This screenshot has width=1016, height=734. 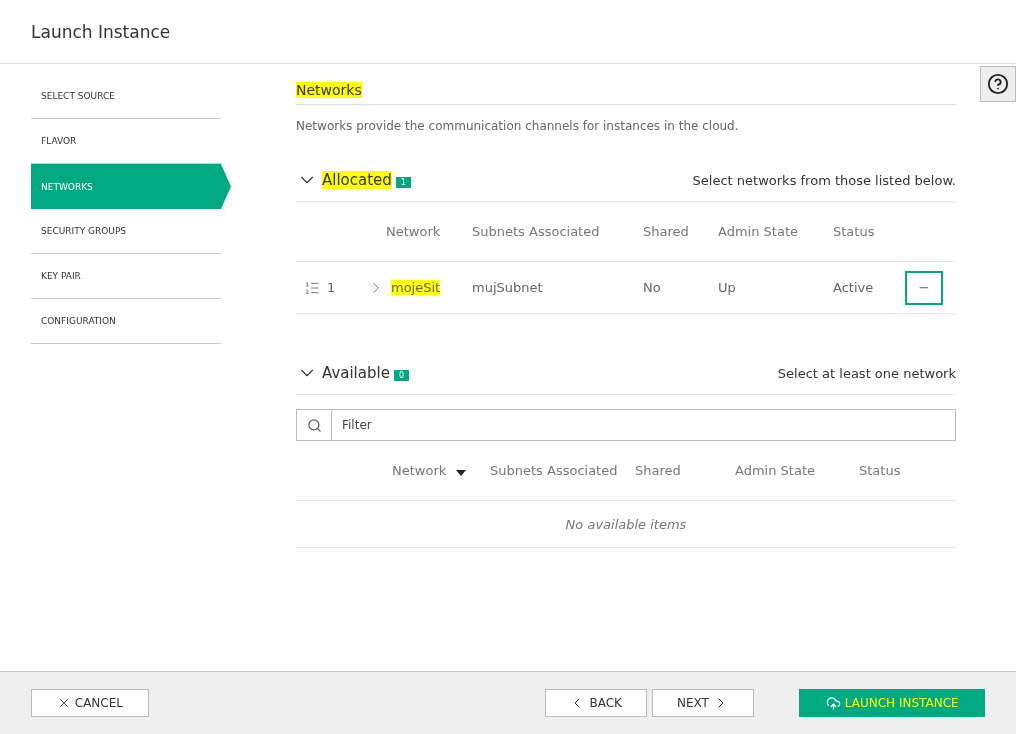 What do you see at coordinates (357, 180) in the screenshot?
I see `group-title: Allocated` at bounding box center [357, 180].